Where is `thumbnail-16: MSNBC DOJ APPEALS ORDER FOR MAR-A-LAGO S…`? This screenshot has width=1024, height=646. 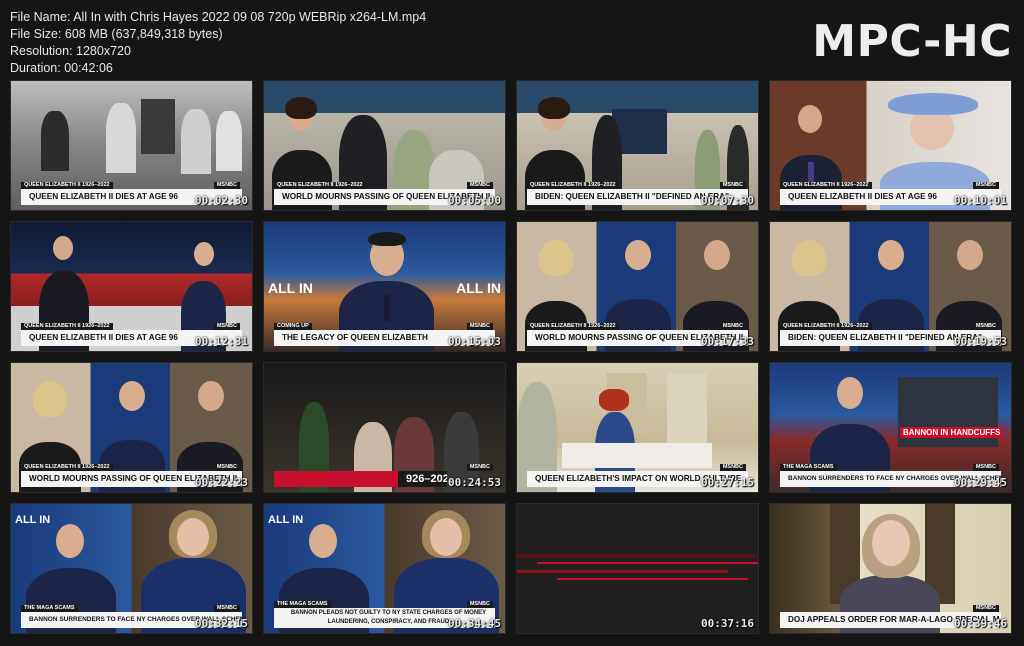 thumbnail-16: MSNBC DOJ APPEALS ORDER FOR MAR-A-LAGO S… is located at coordinates (890, 568).